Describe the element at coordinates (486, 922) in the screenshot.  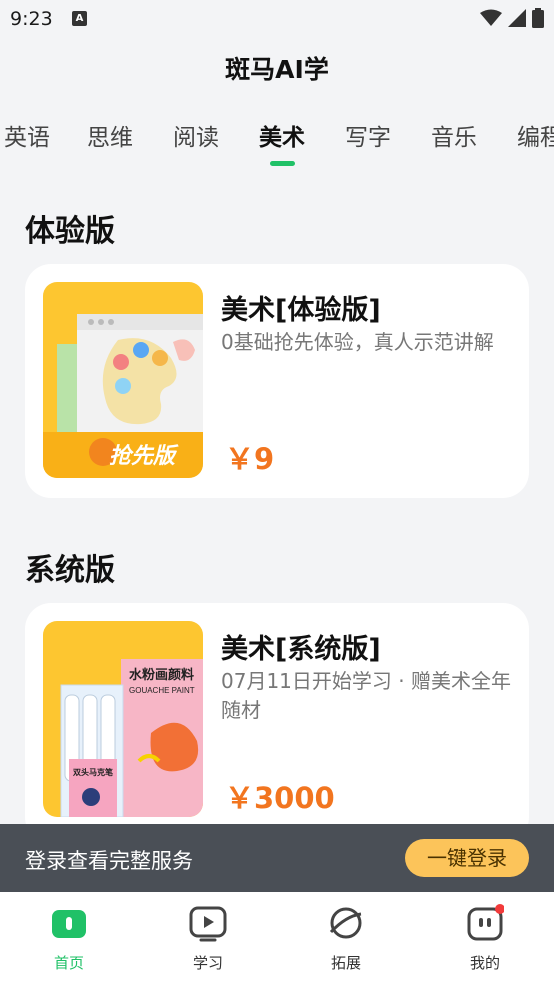
I see `profile-icon` at that location.